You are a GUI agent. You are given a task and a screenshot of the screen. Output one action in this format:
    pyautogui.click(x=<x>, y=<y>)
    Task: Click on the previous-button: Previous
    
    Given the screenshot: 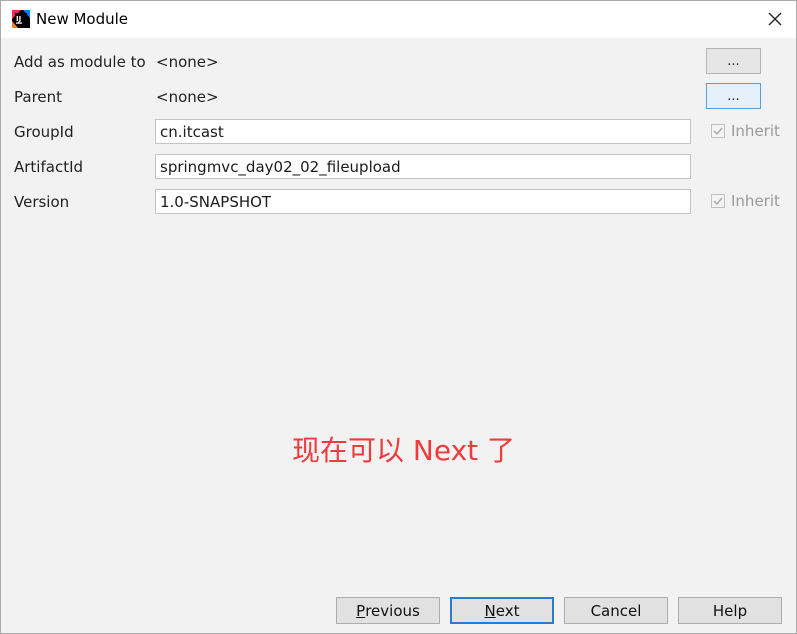 What is the action you would take?
    pyautogui.click(x=388, y=610)
    